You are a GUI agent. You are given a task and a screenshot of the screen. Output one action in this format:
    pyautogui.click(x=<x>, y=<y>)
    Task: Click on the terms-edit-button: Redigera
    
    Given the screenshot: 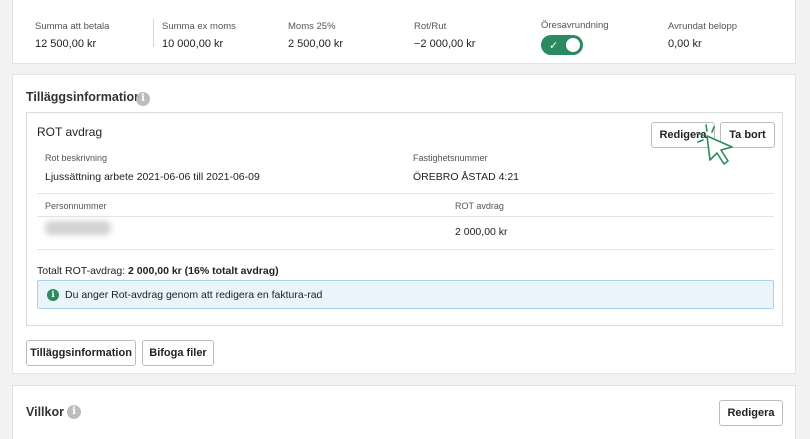 What is the action you would take?
    pyautogui.click(x=751, y=413)
    